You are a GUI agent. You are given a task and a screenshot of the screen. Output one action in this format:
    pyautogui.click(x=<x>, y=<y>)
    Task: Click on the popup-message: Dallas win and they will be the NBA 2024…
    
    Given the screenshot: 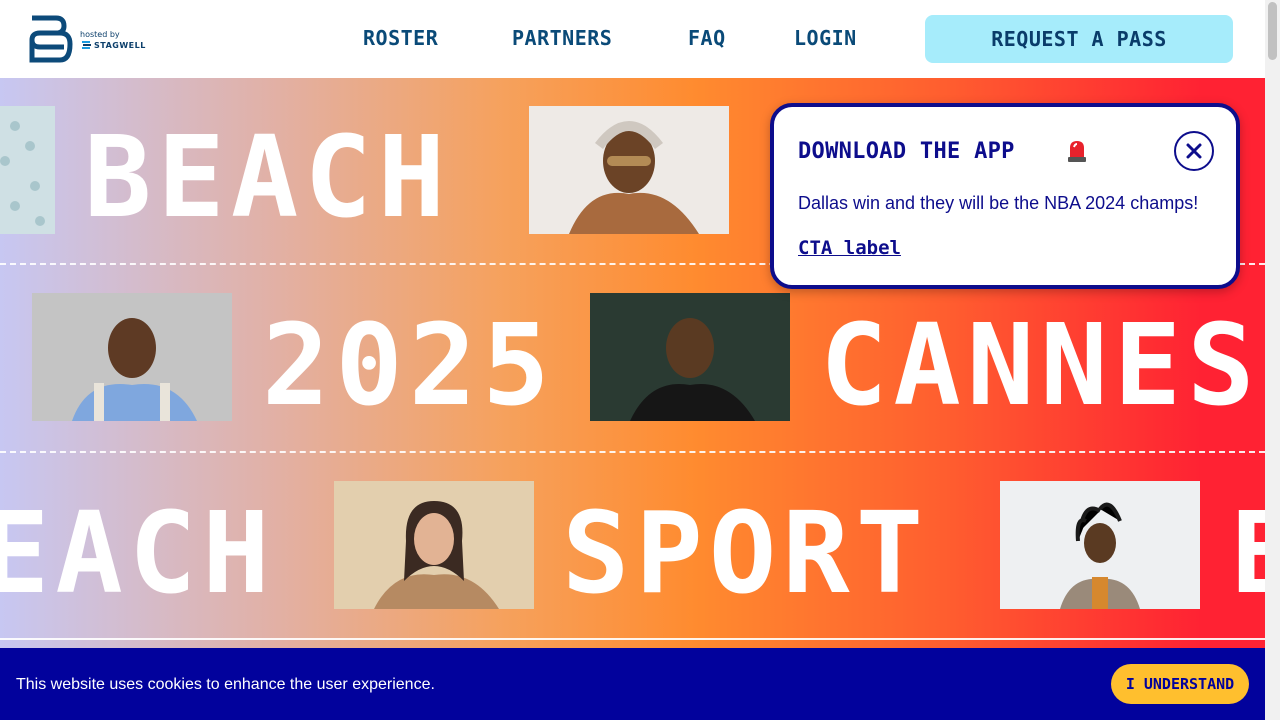 What is the action you would take?
    pyautogui.click(x=998, y=203)
    